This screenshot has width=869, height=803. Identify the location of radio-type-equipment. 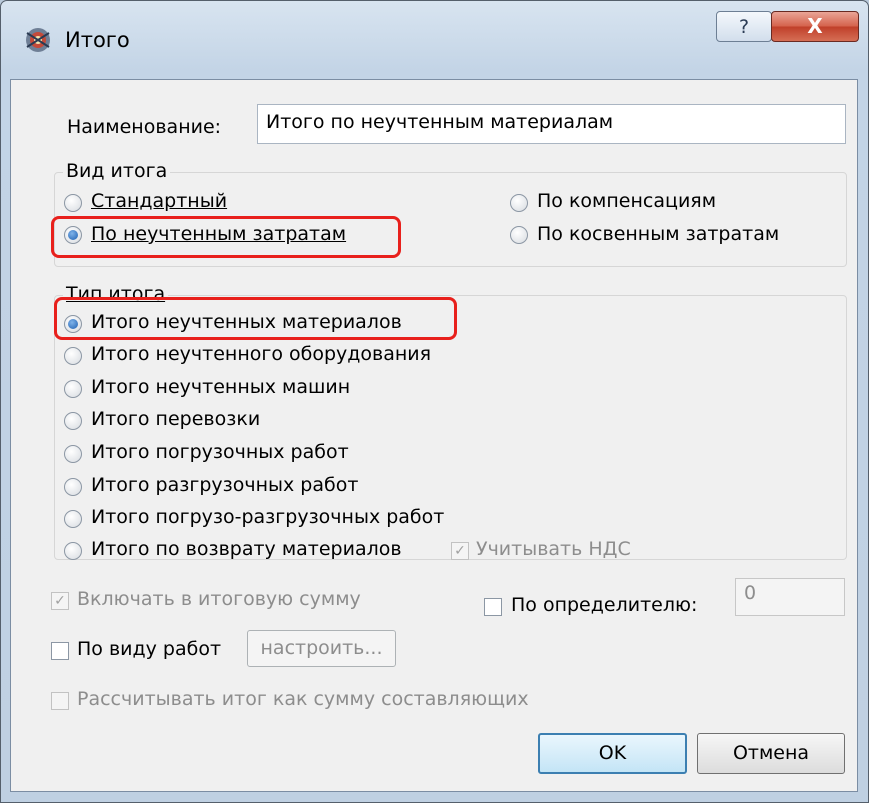
(73, 356).